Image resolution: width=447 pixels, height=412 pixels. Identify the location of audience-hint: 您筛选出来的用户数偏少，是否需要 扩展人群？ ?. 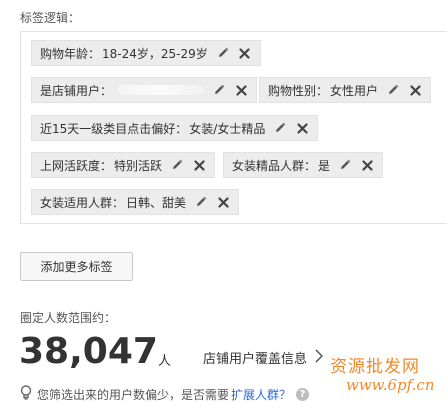
(165, 394).